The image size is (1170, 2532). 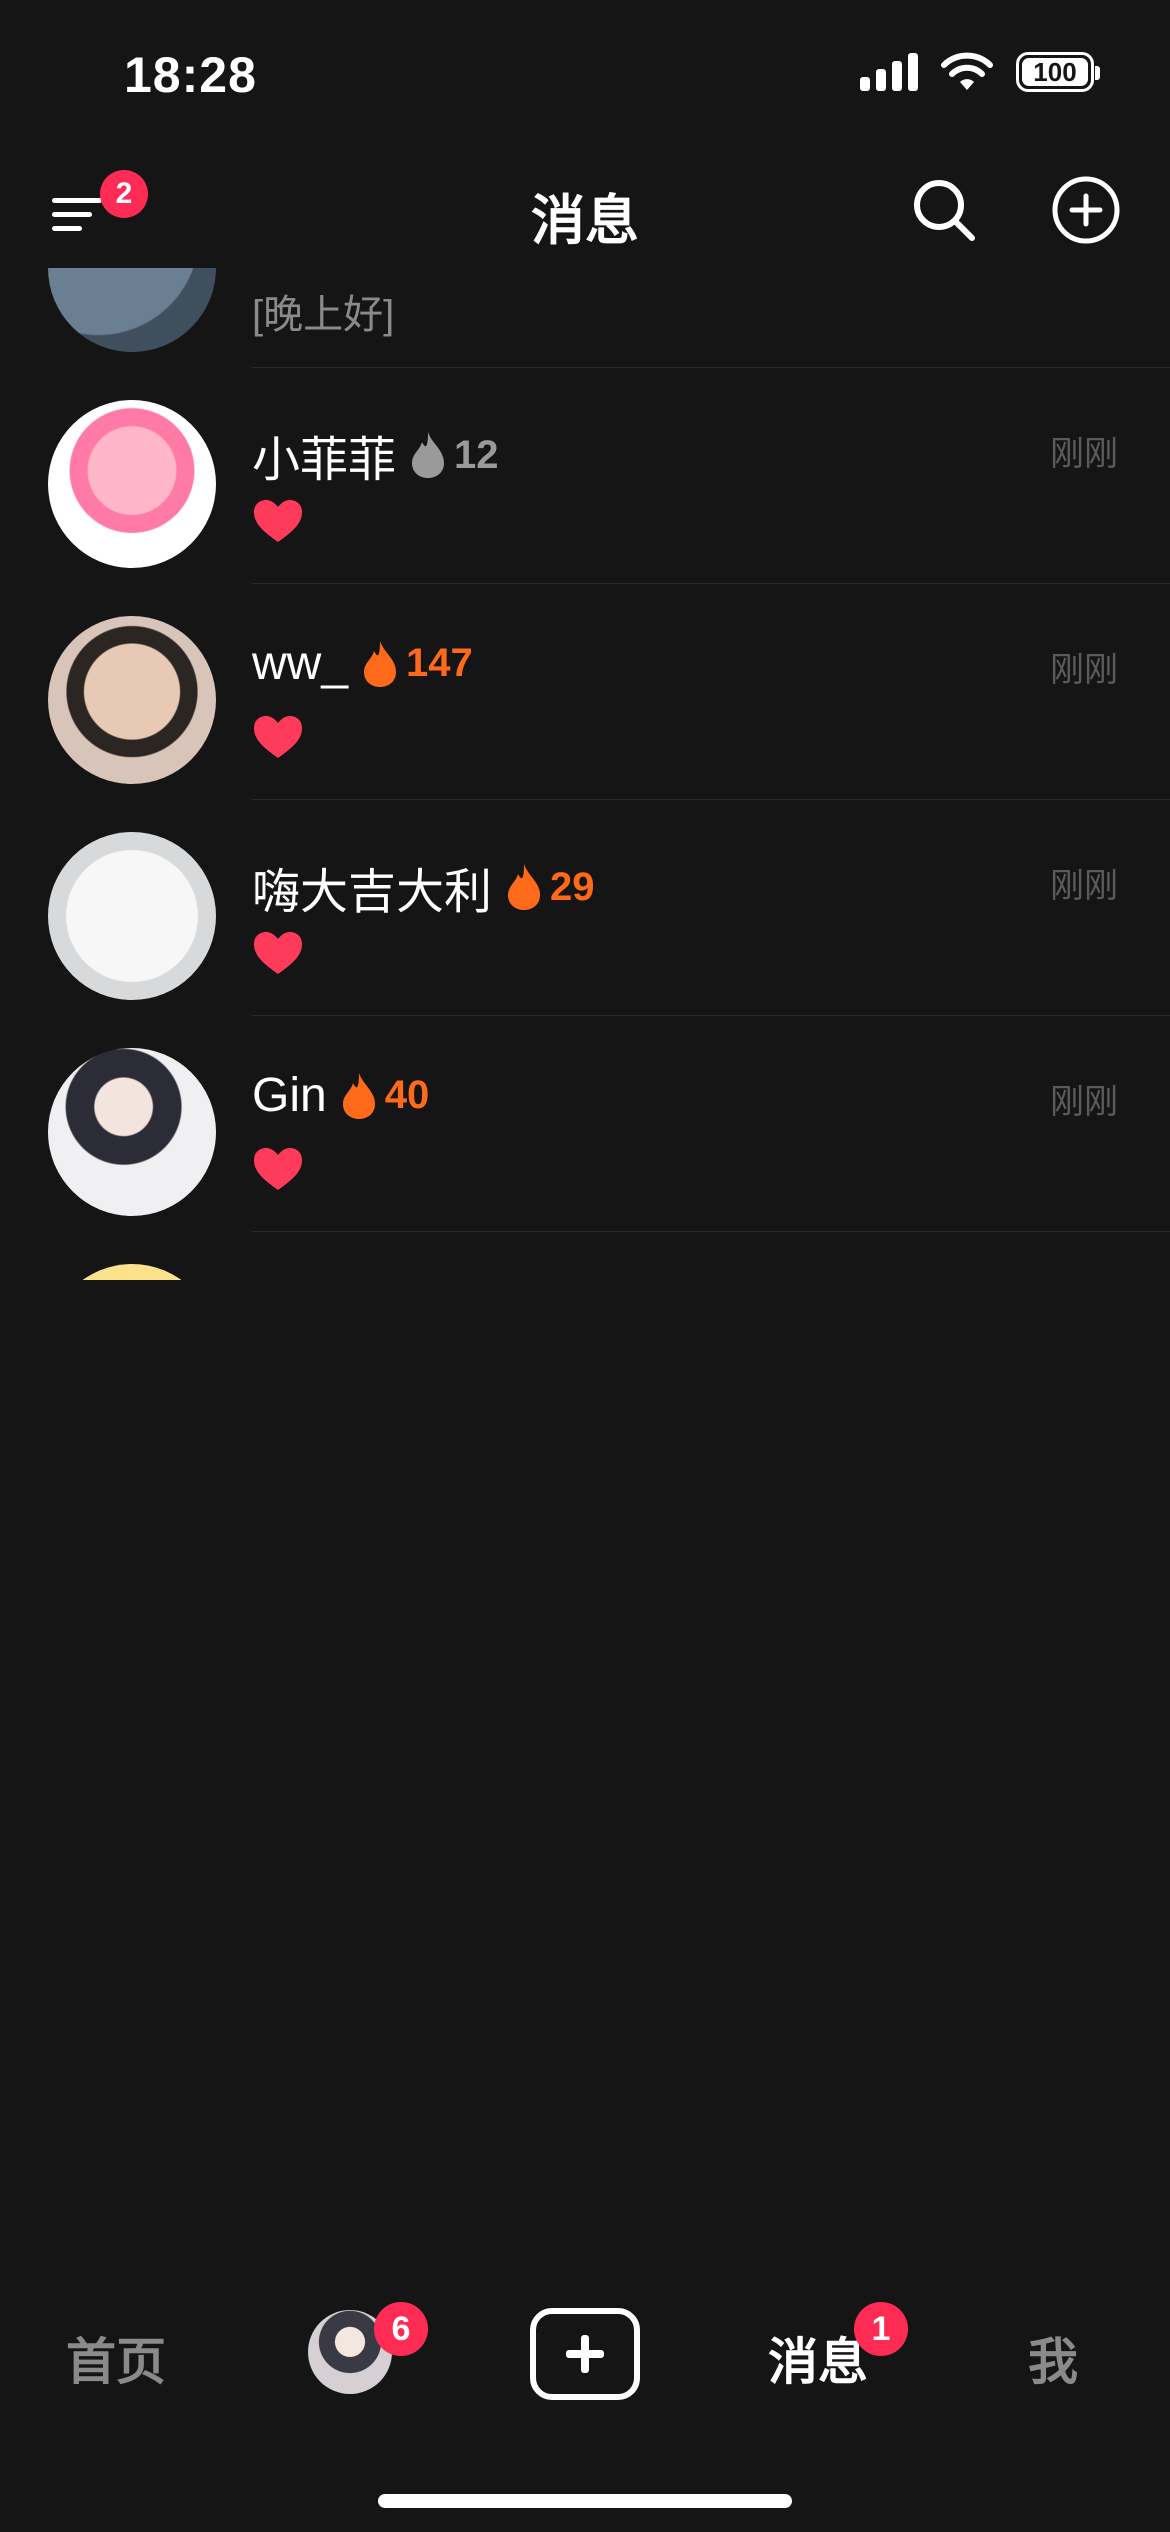 I want to click on conversation-row: 小菲菲 12 刚刚, so click(x=585, y=476).